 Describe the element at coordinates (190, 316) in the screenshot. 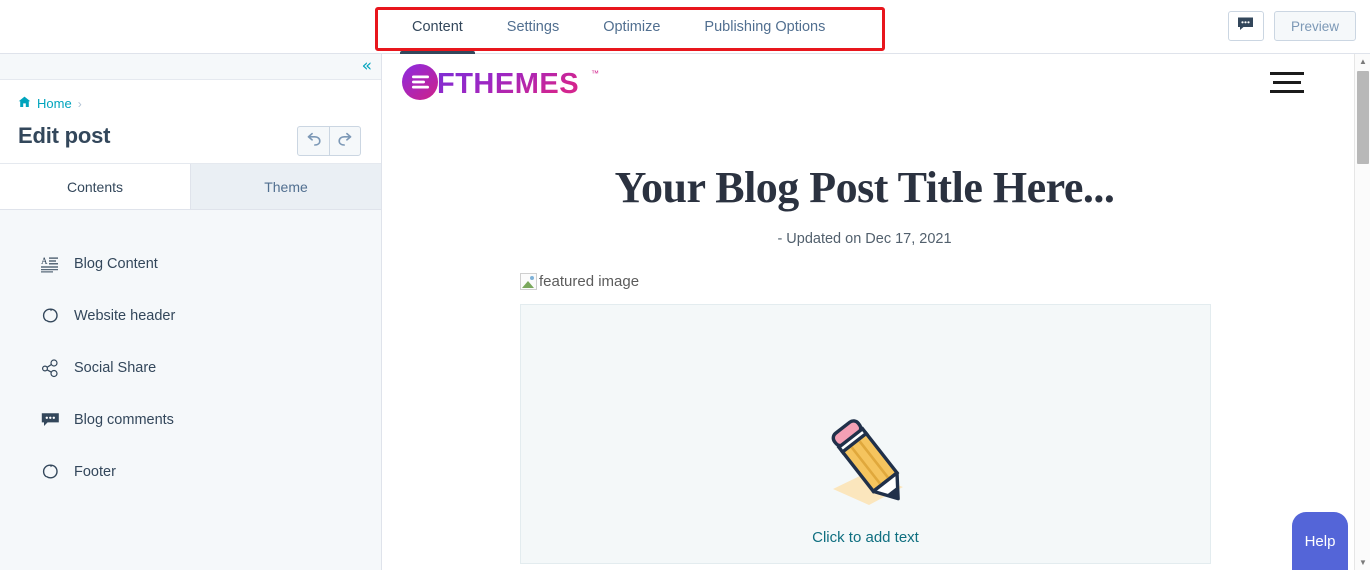

I see `sidebar-item-website-header: Website header` at that location.